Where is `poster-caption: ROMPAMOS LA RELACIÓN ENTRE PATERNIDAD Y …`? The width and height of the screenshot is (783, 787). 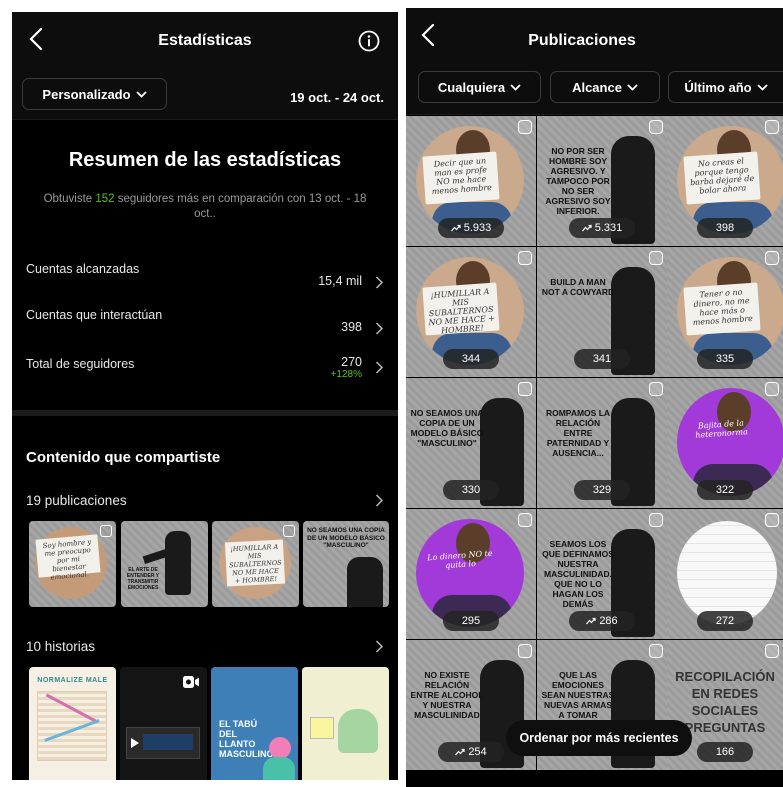
poster-caption: ROMPAMOS LA RELACIÓN ENTRE PATERNIDAD Y … is located at coordinates (578, 433).